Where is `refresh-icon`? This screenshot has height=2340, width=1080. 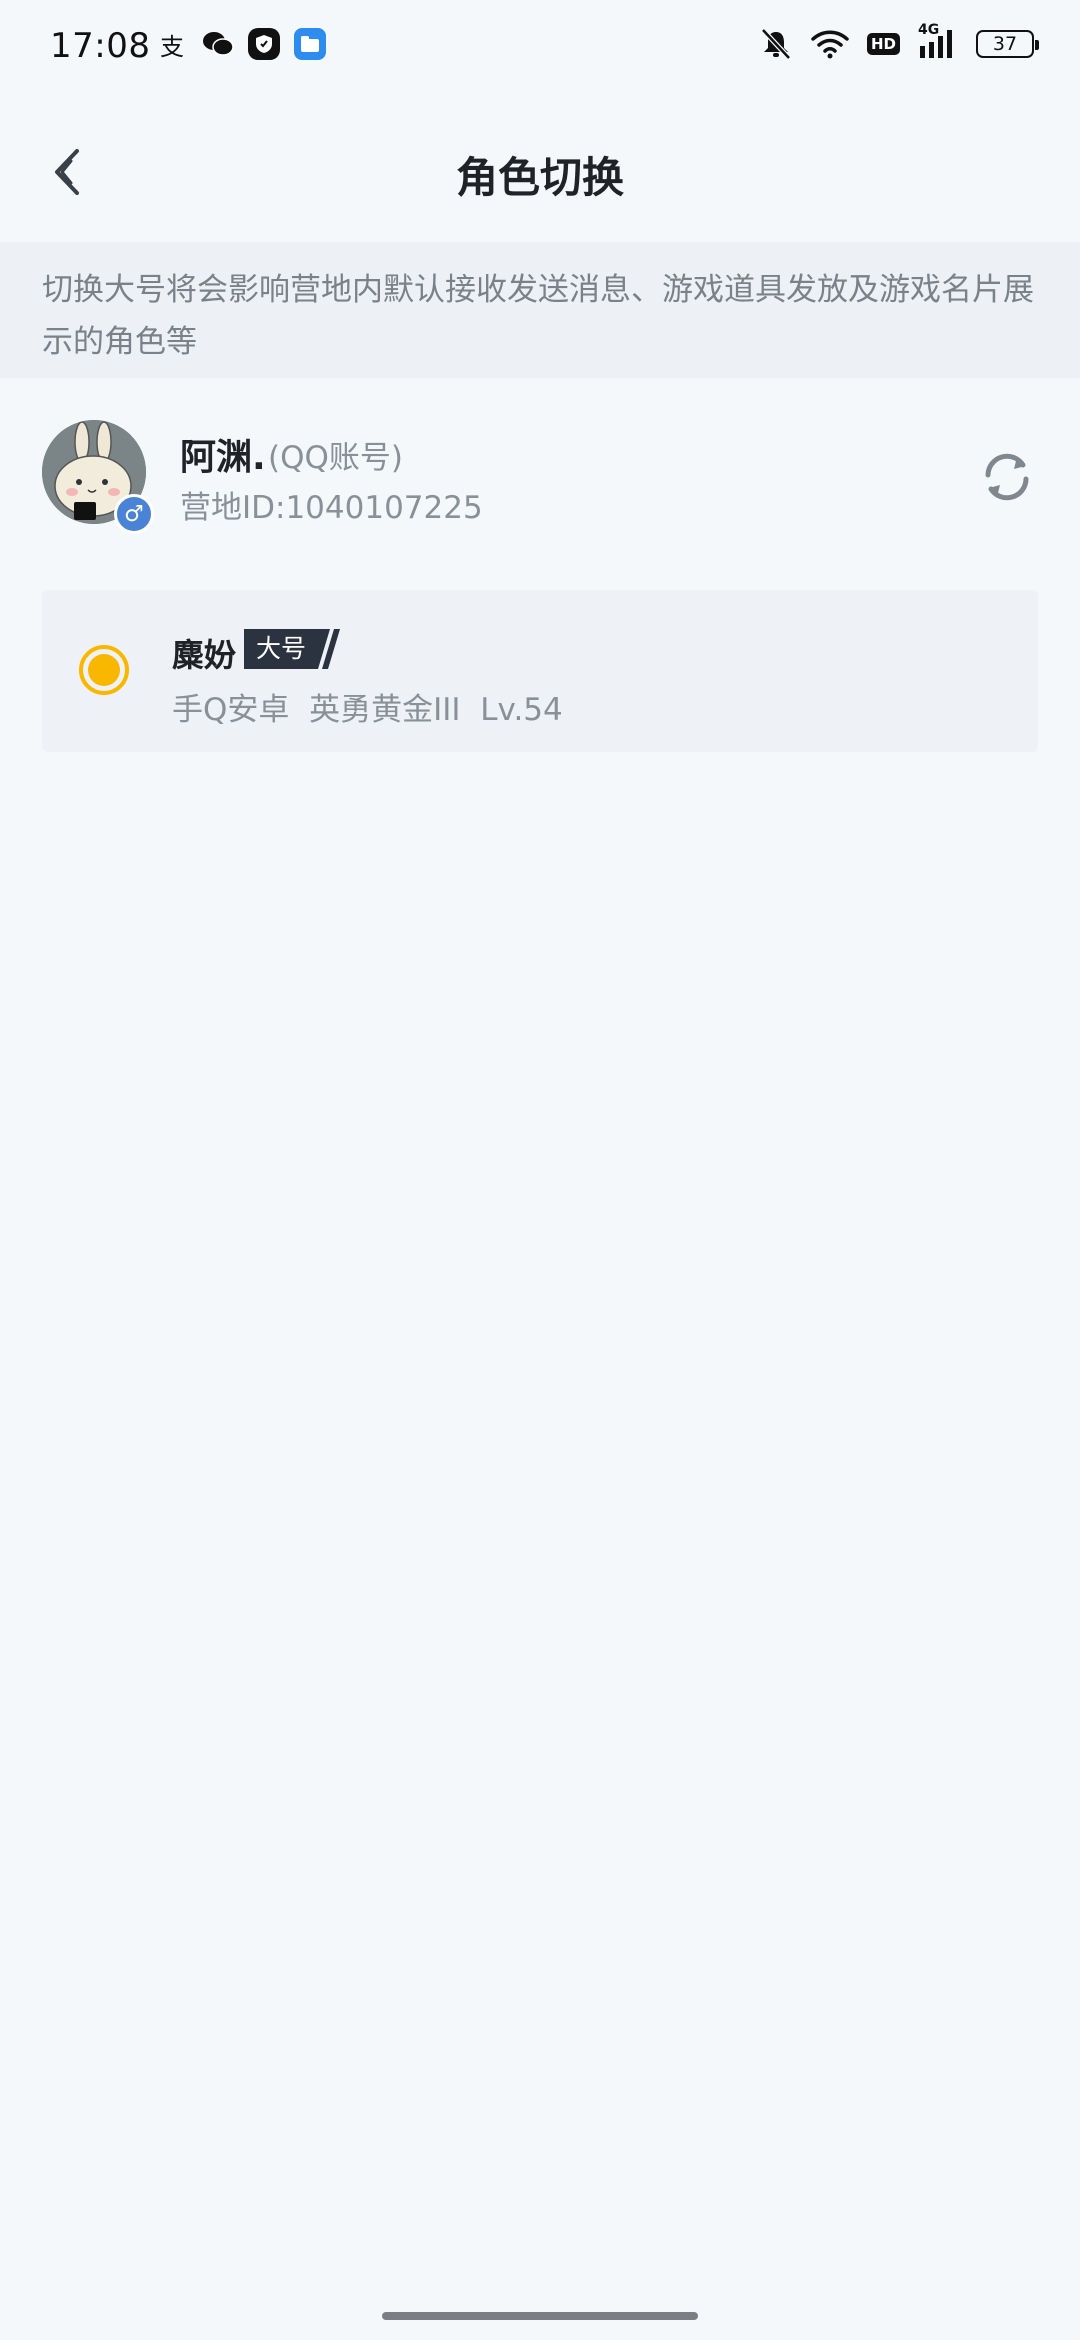
refresh-icon is located at coordinates (1007, 477).